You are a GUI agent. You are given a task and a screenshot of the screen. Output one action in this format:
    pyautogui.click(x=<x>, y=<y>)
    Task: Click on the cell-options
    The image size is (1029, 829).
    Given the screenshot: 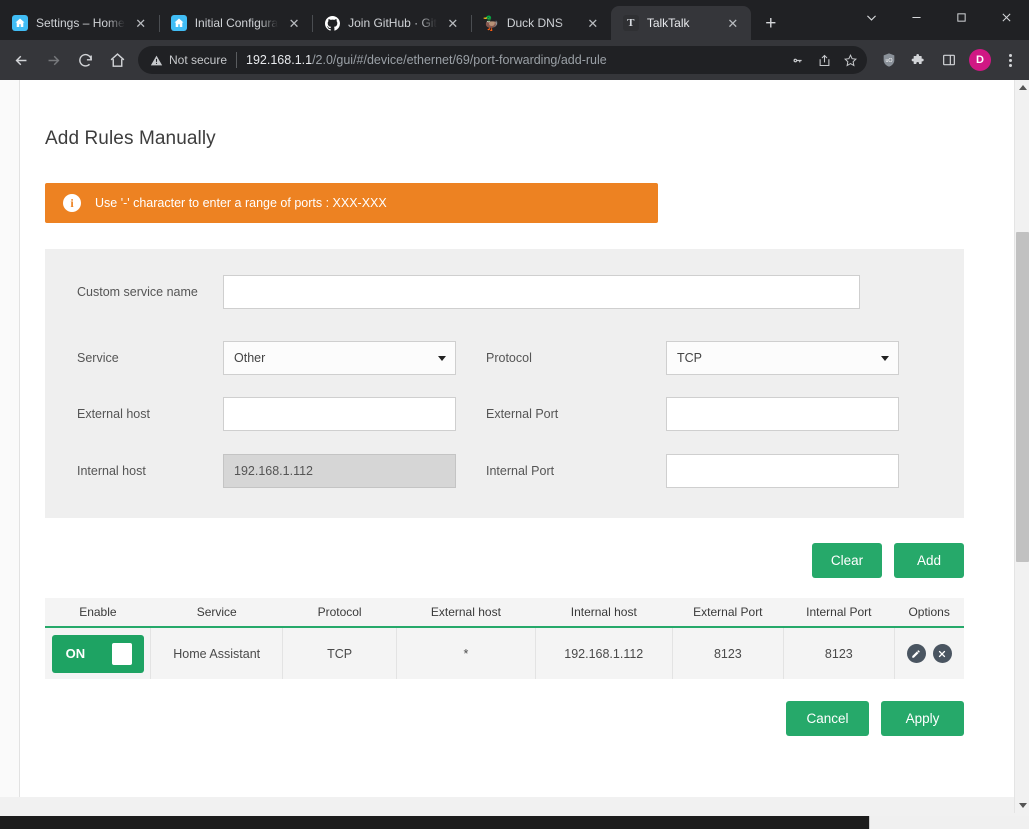 What is the action you would take?
    pyautogui.click(x=929, y=653)
    